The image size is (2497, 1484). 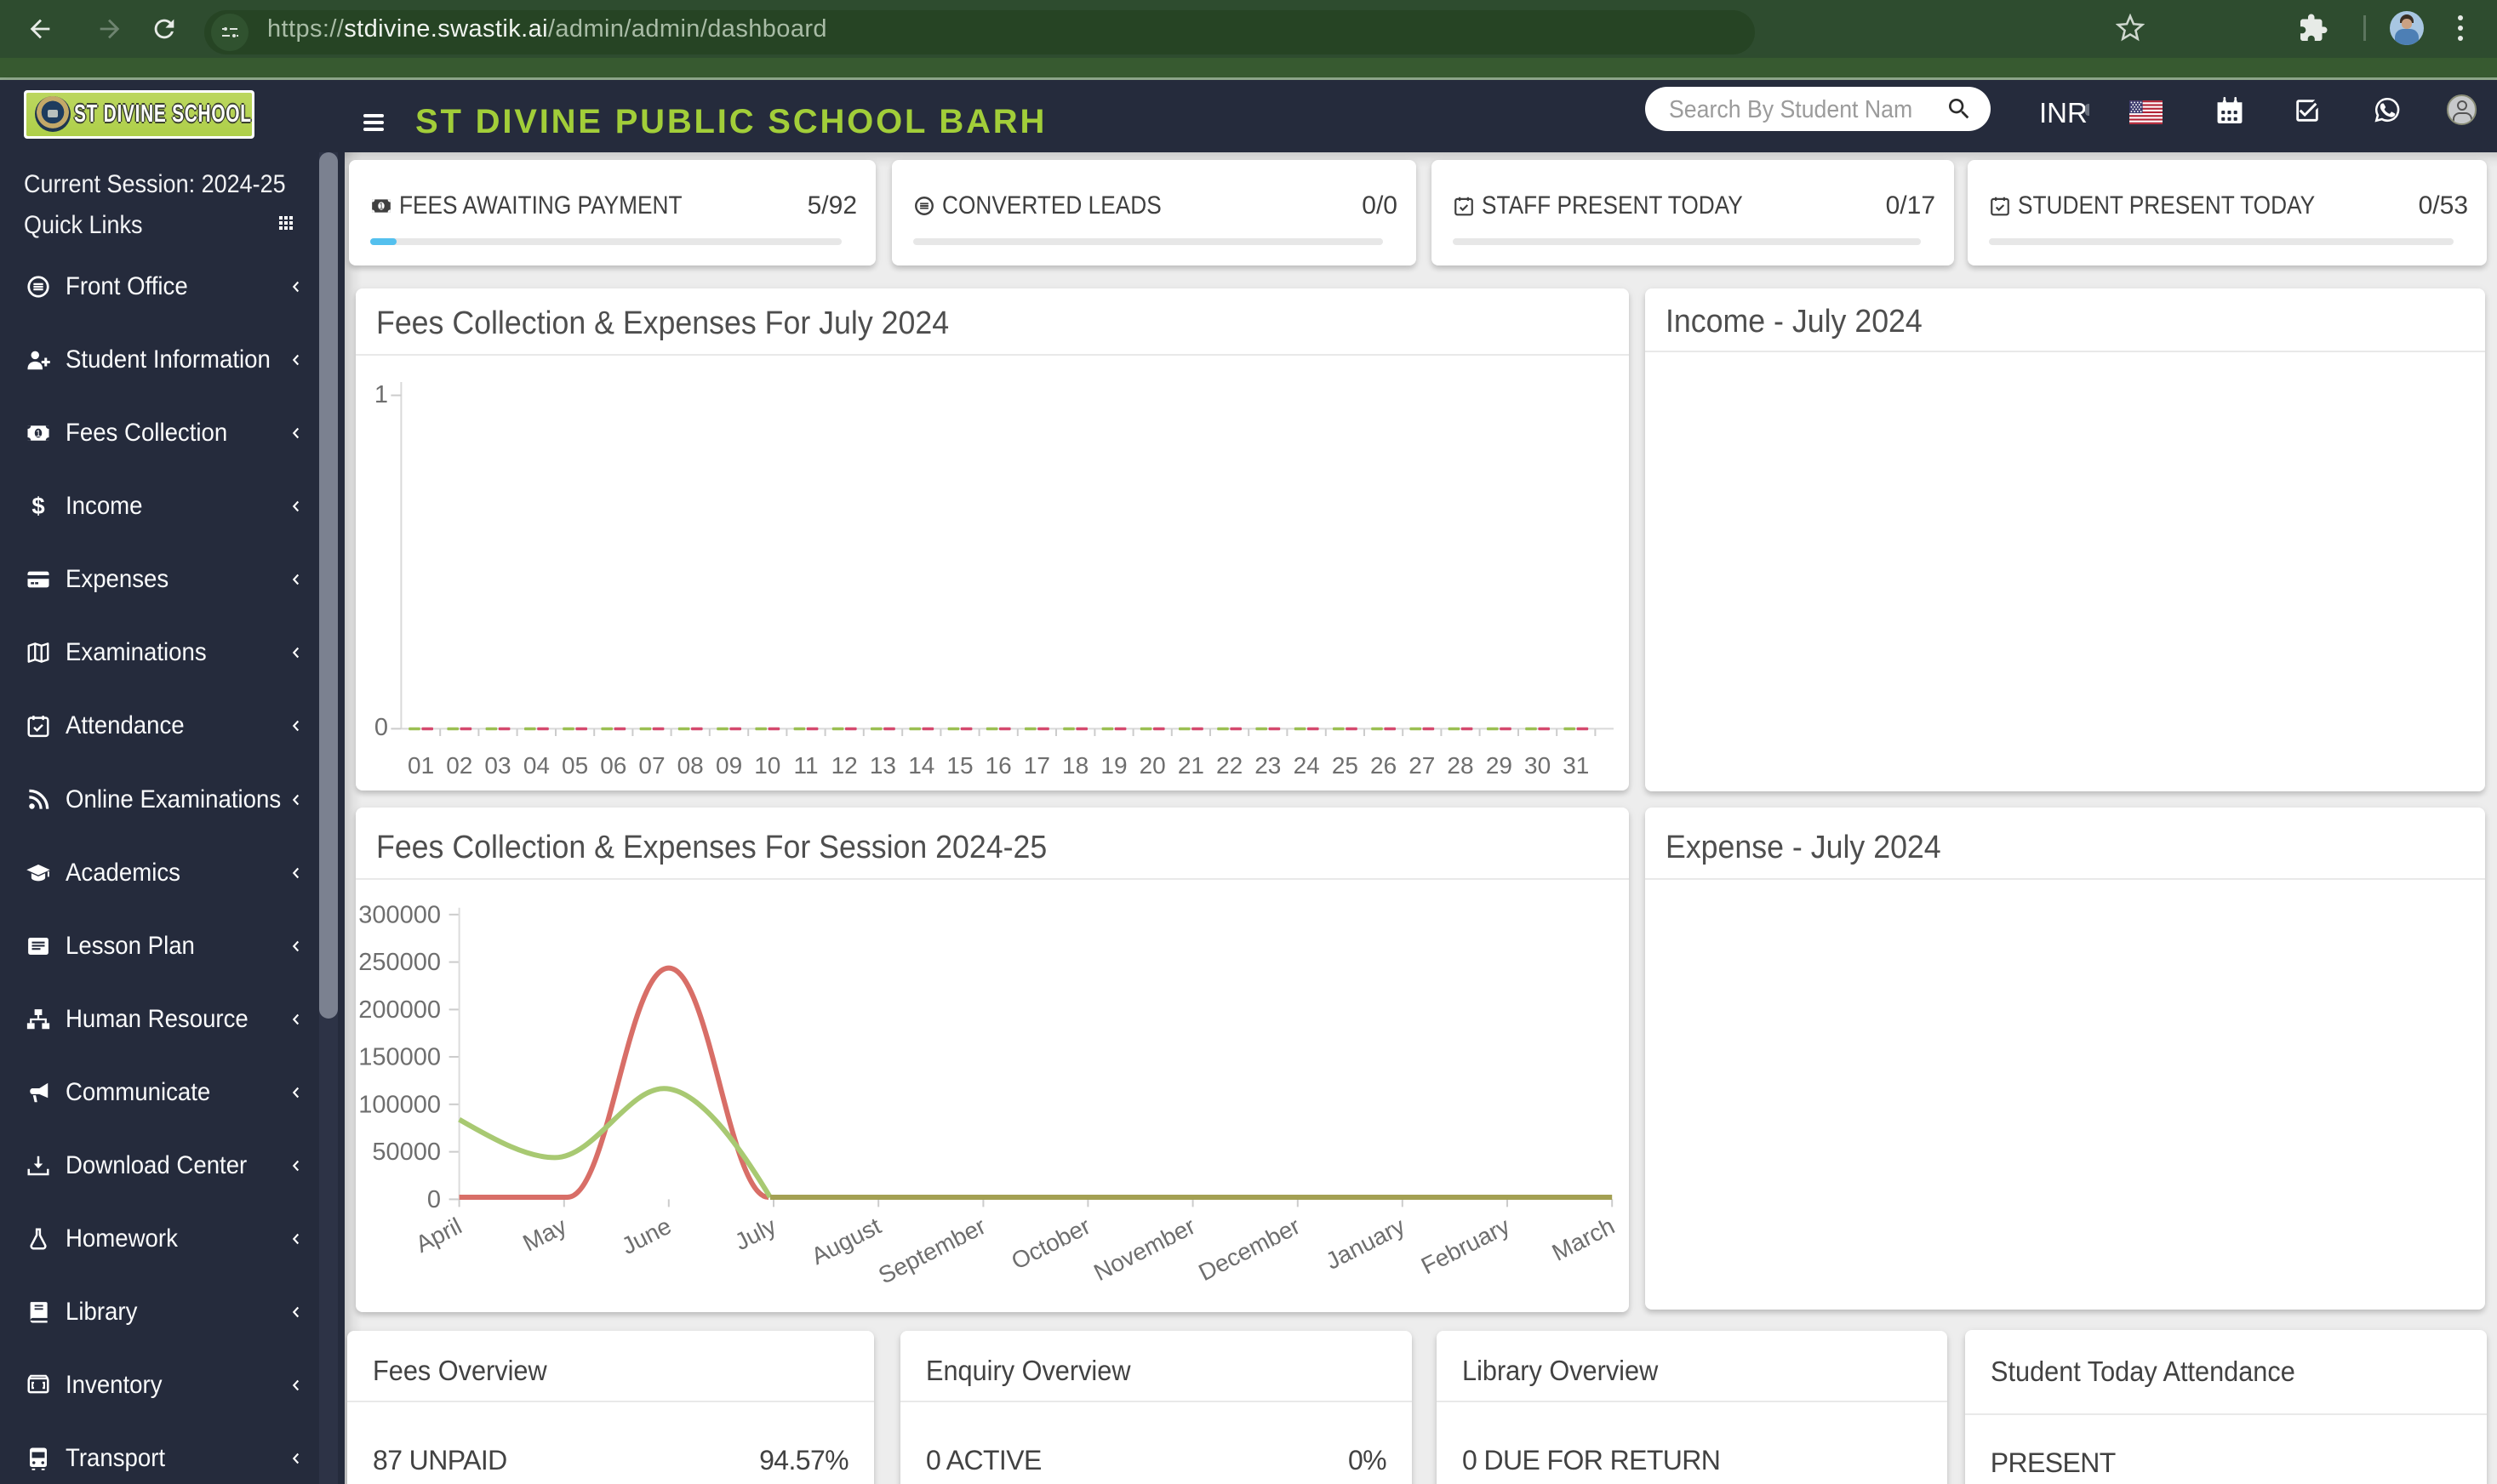 I want to click on svg-text: 23, so click(x=1268, y=765).